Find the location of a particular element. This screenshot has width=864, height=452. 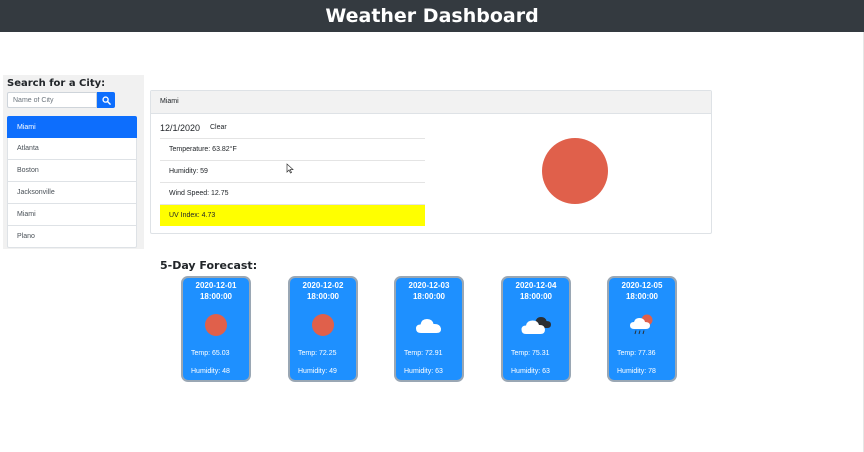

app-title: Weather Dashboard is located at coordinates (432, 16).